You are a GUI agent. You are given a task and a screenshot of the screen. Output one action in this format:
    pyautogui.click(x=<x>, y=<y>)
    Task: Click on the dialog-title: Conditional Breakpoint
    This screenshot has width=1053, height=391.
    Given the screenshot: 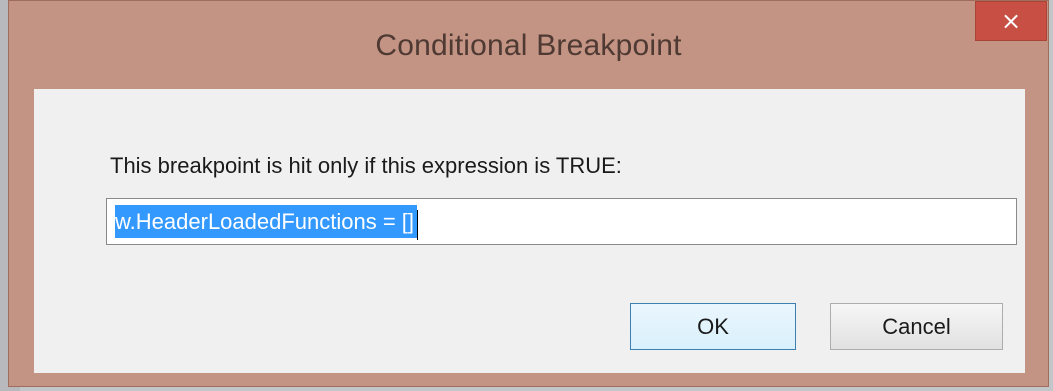 What is the action you would take?
    pyautogui.click(x=528, y=45)
    